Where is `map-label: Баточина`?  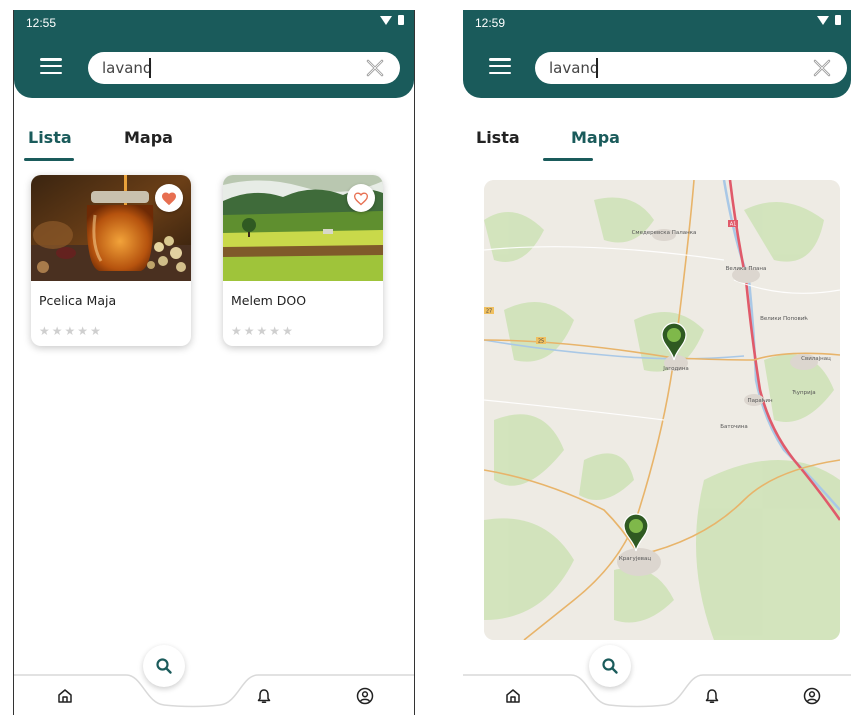
map-label: Баточина is located at coordinates (734, 427).